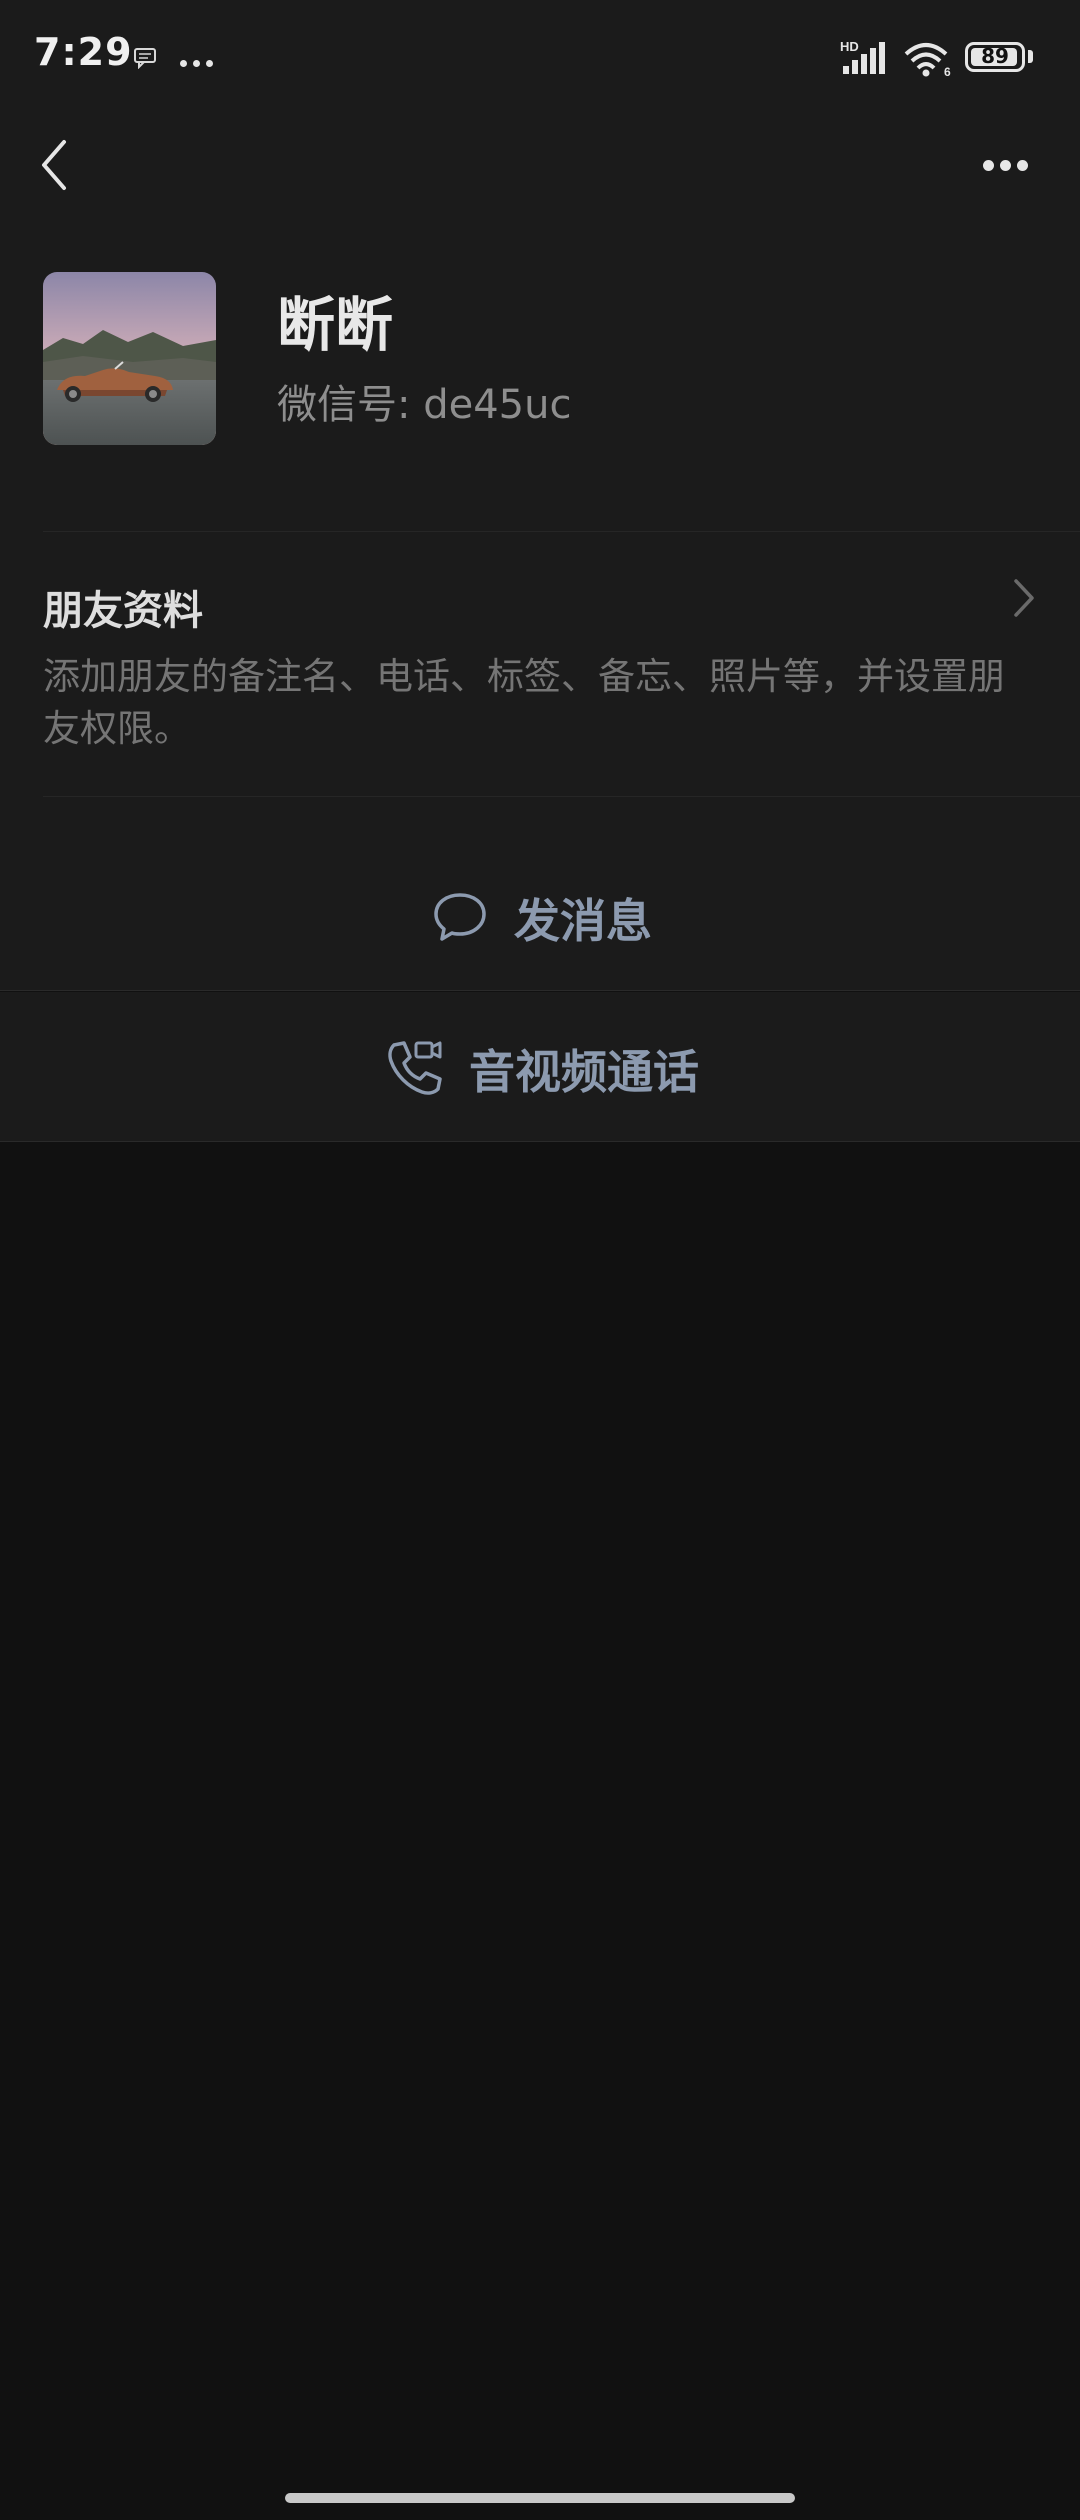 The height and width of the screenshot is (2520, 1080). Describe the element at coordinates (1005, 165) in the screenshot. I see `more-button` at that location.